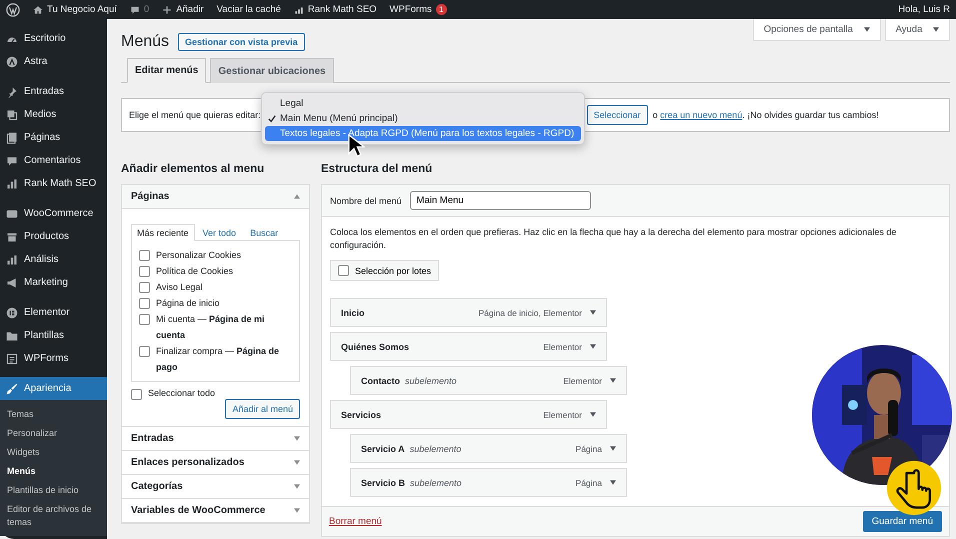 Image resolution: width=956 pixels, height=539 pixels. What do you see at coordinates (617, 115) in the screenshot?
I see `select-button: Seleccionar` at bounding box center [617, 115].